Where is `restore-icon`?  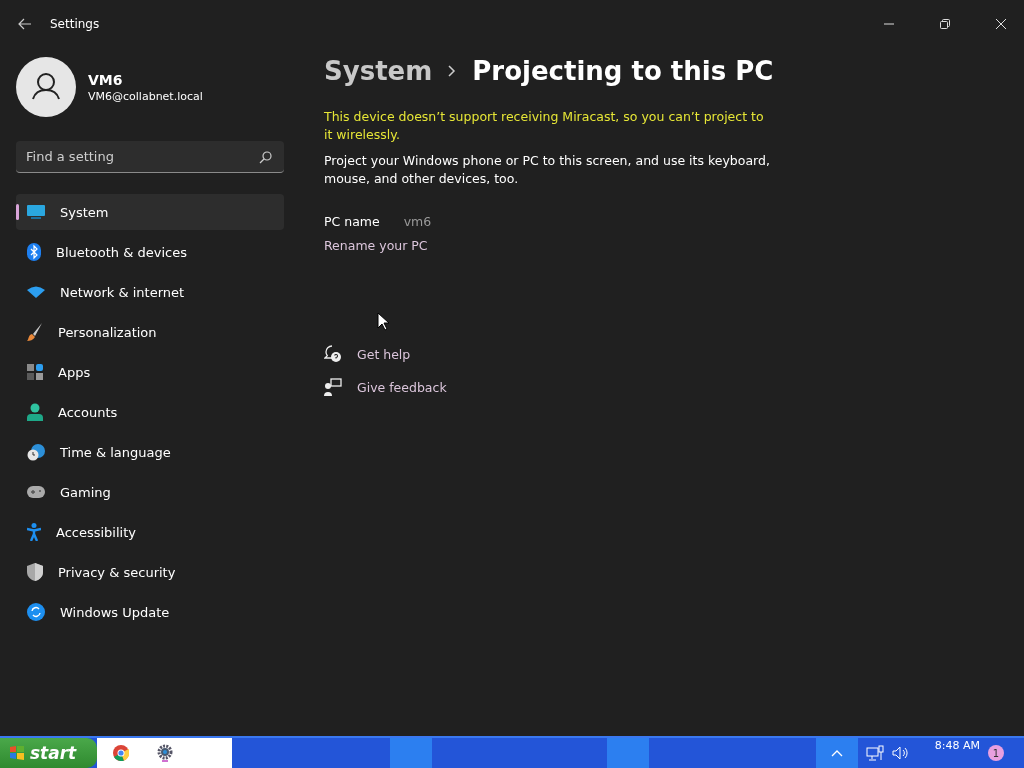
restore-icon is located at coordinates (945, 24).